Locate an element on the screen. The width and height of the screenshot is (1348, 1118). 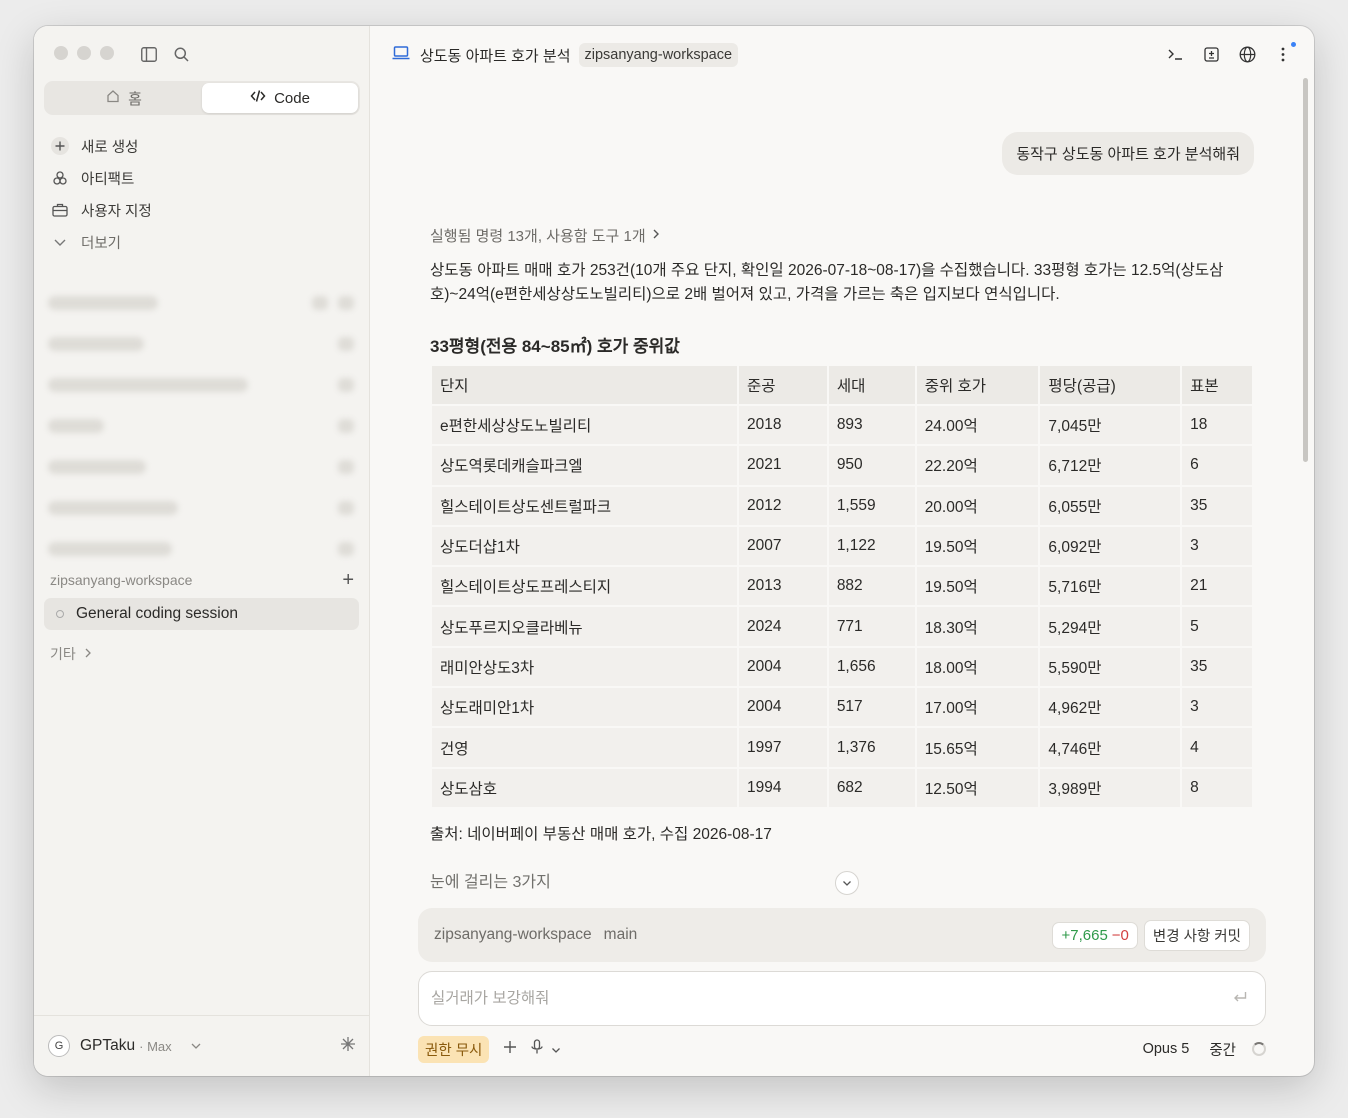
terminal-icon is located at coordinates (1175, 54).